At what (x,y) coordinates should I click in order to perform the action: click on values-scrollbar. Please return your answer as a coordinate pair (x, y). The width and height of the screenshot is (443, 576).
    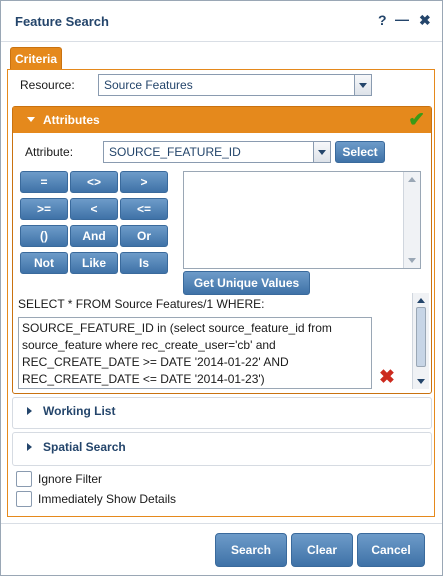
    Looking at the image, I should click on (411, 220).